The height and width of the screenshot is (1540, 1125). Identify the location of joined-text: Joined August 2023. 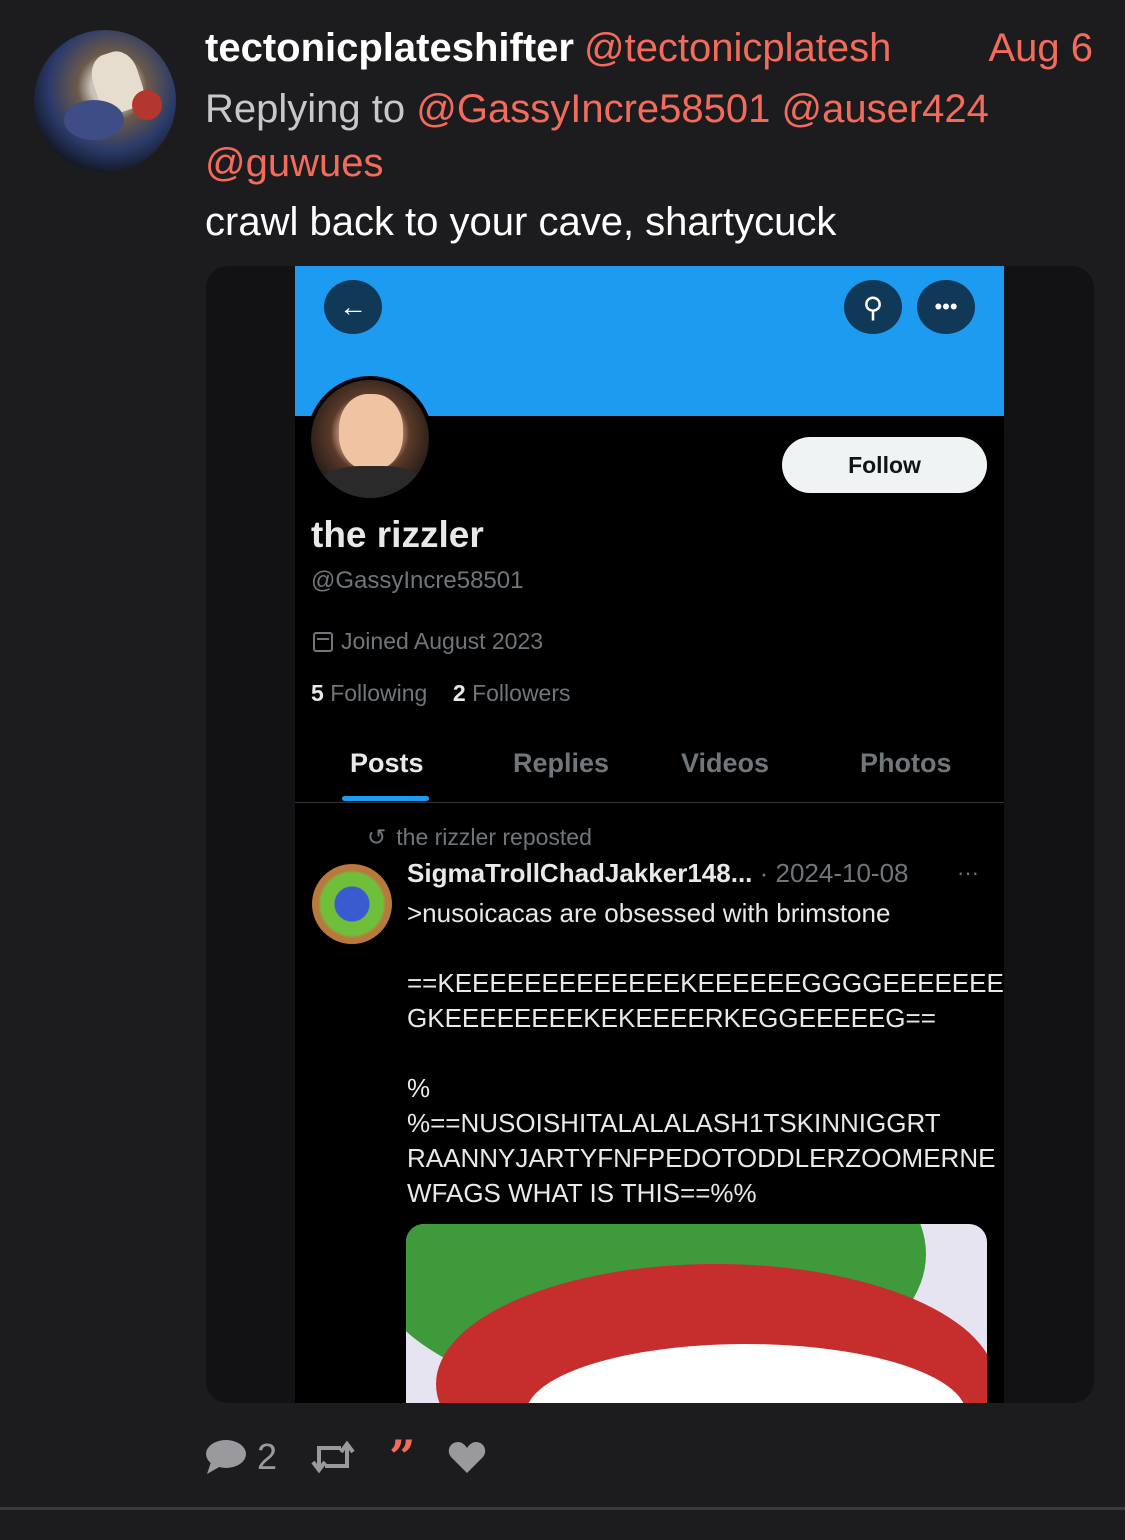
(442, 641).